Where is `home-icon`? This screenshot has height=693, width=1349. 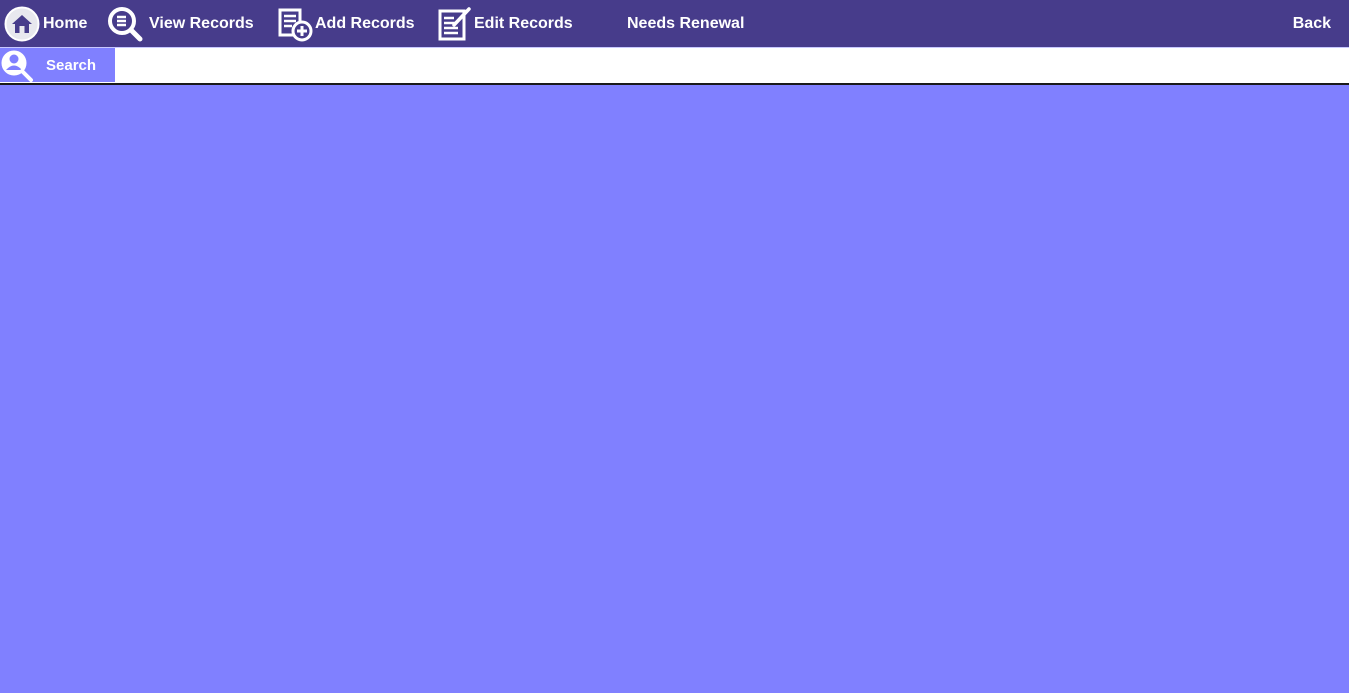 home-icon is located at coordinates (22, 24).